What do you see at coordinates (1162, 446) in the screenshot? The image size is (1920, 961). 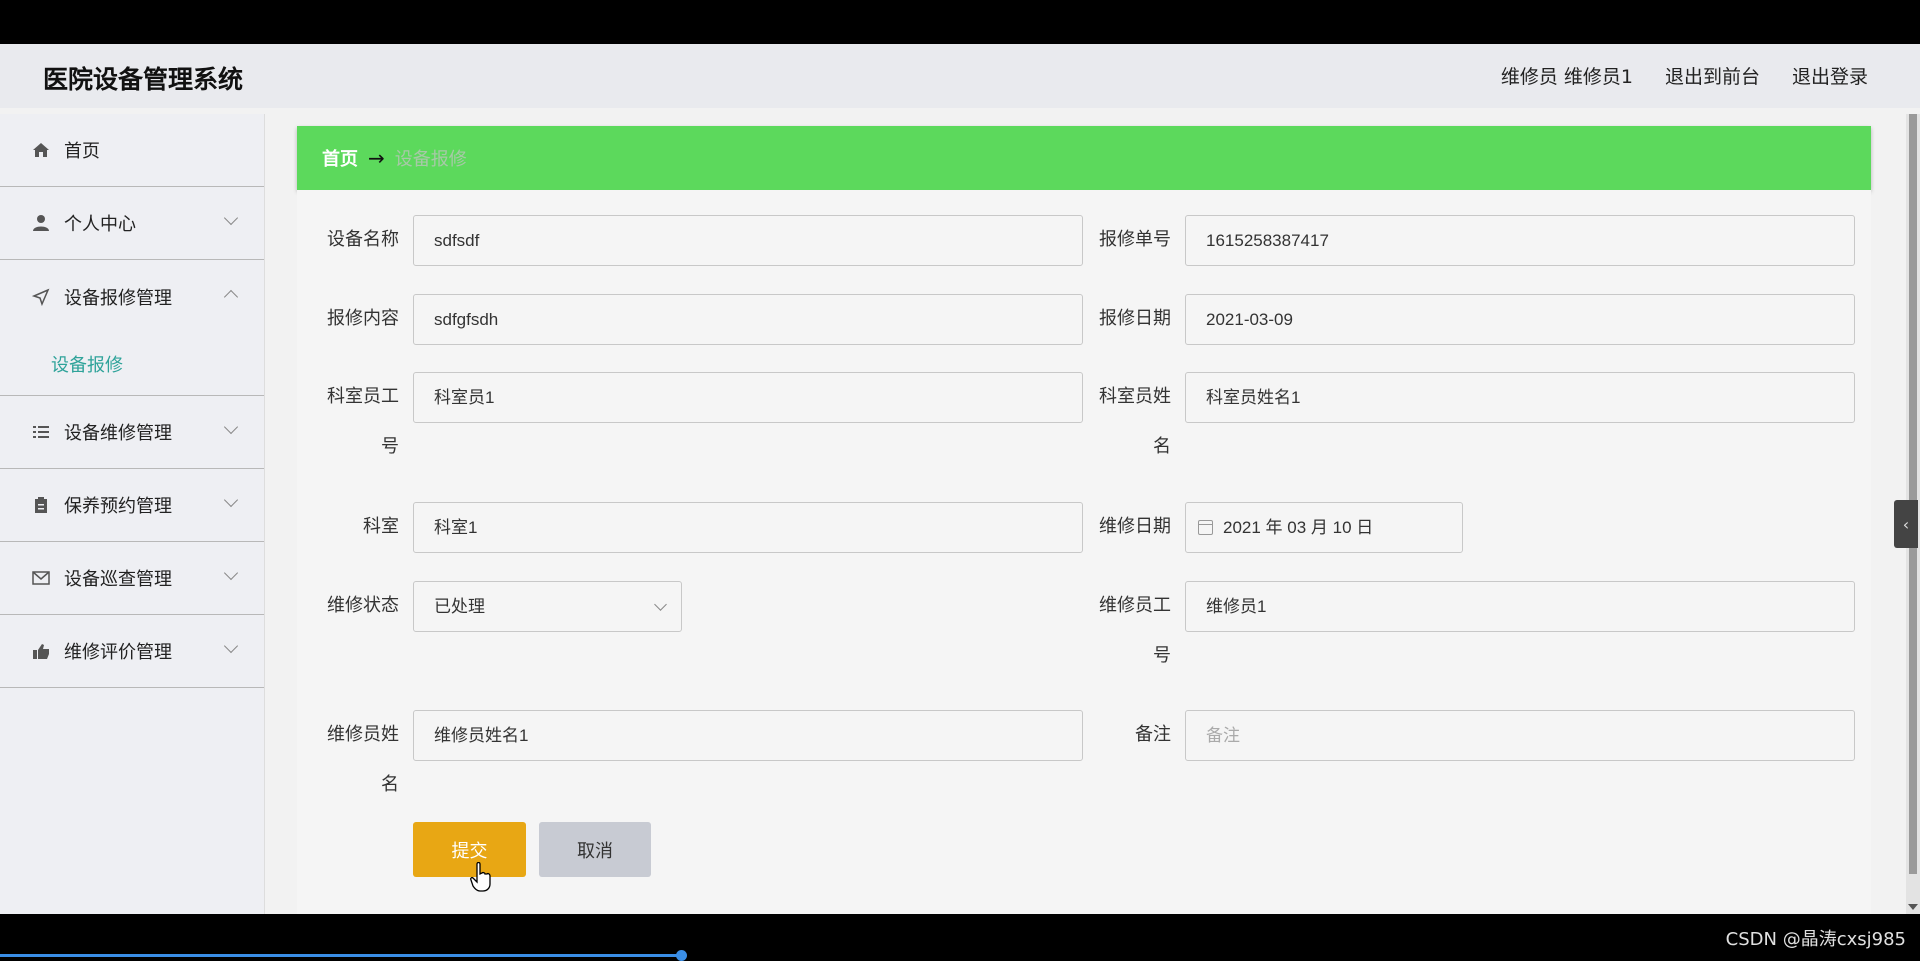 I see `staff-name-label-cont: 名` at bounding box center [1162, 446].